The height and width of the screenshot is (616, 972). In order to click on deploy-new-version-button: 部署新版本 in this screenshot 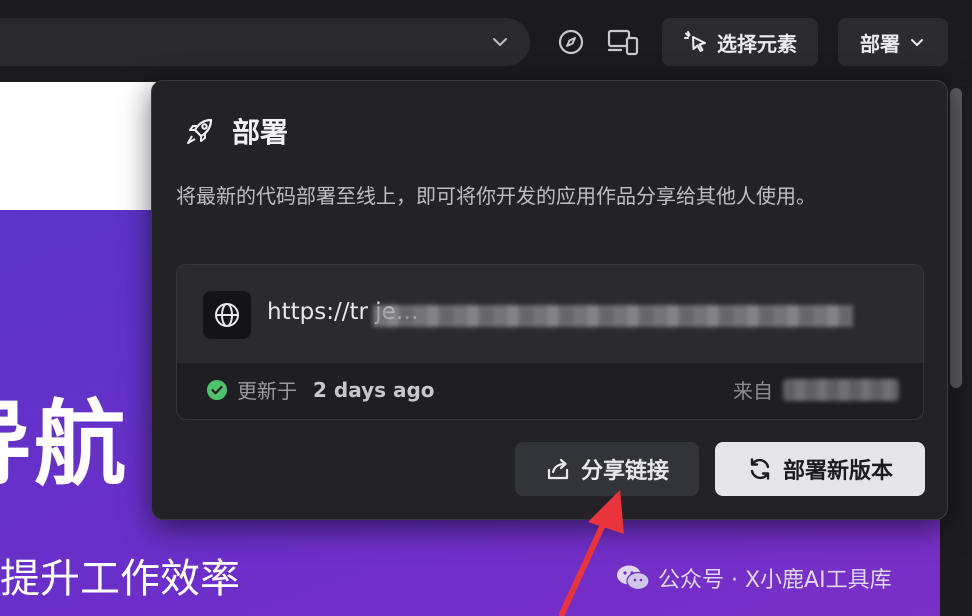, I will do `click(820, 469)`.